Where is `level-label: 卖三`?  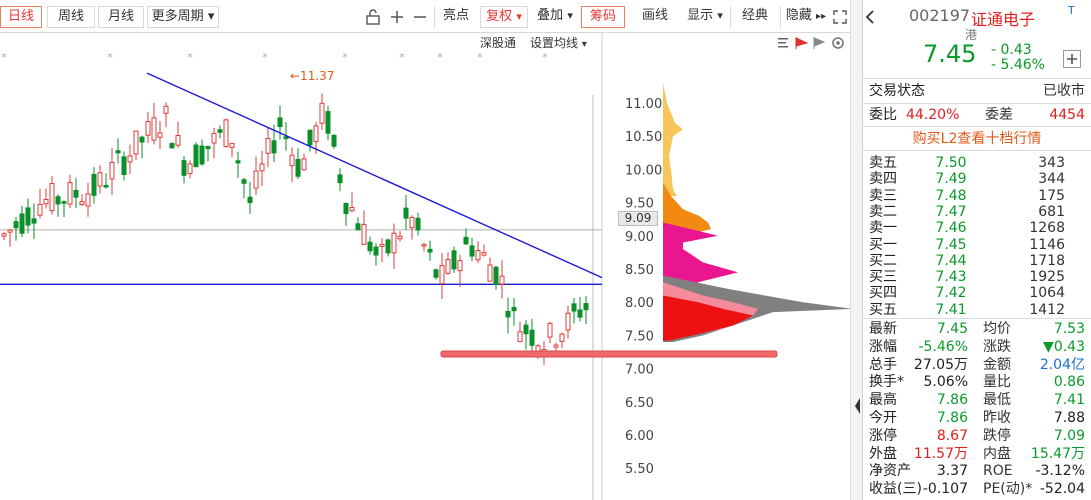 level-label: 卖三 is located at coordinates (883, 195).